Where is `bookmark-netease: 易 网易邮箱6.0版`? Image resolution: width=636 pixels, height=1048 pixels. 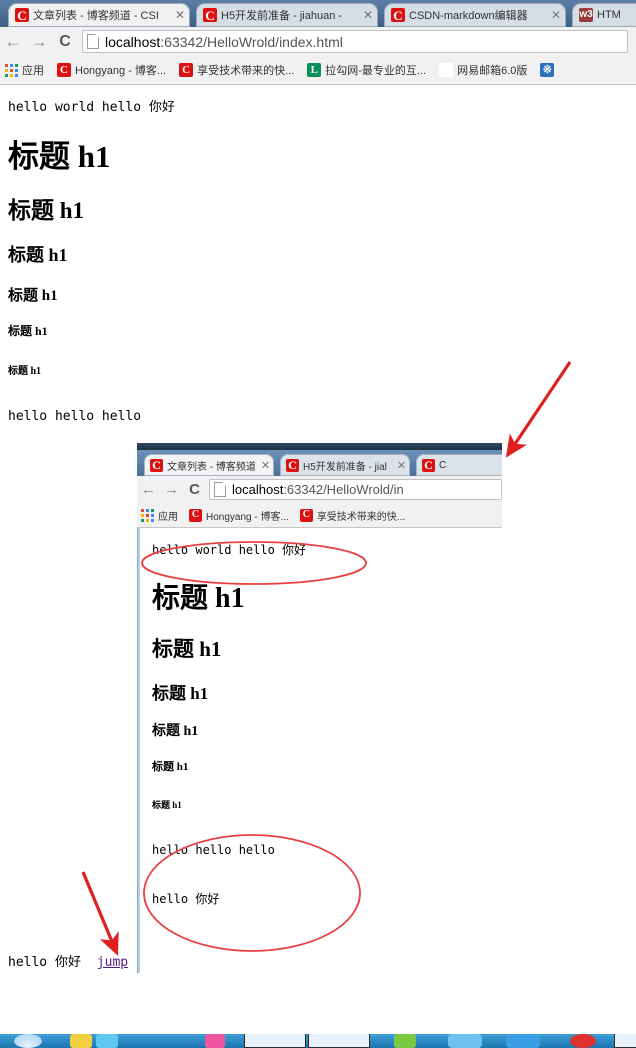
bookmark-netease: 易 网易邮箱6.0版 is located at coordinates (483, 70).